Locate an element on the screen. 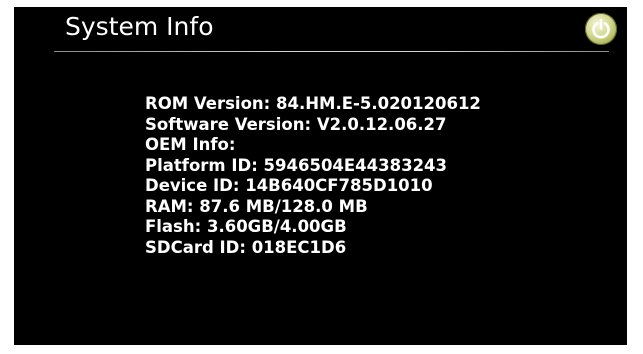  platform-id-text: Platform ID: 5946504E44383243 is located at coordinates (296, 165).